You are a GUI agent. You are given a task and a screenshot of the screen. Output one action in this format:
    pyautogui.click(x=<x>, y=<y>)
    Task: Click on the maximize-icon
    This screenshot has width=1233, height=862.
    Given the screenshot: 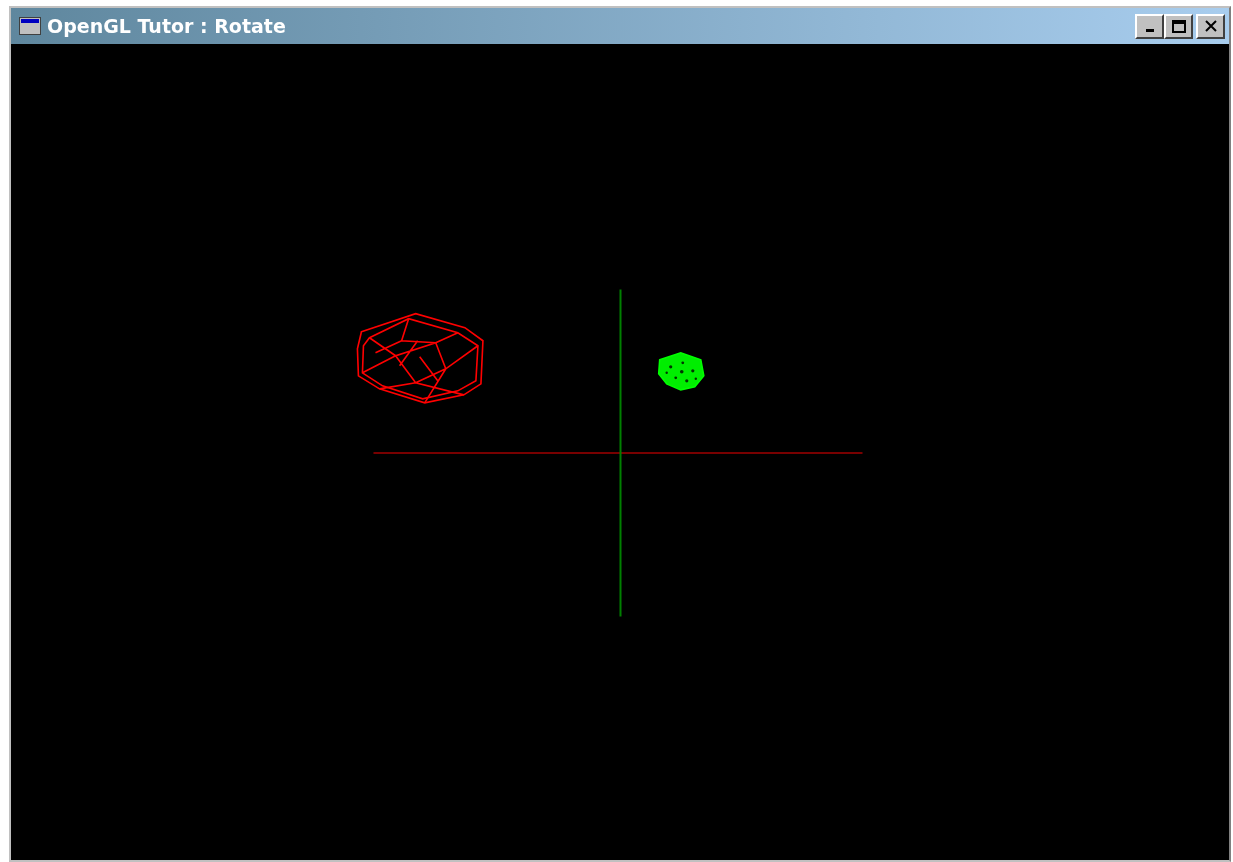 What is the action you would take?
    pyautogui.click(x=1178, y=26)
    